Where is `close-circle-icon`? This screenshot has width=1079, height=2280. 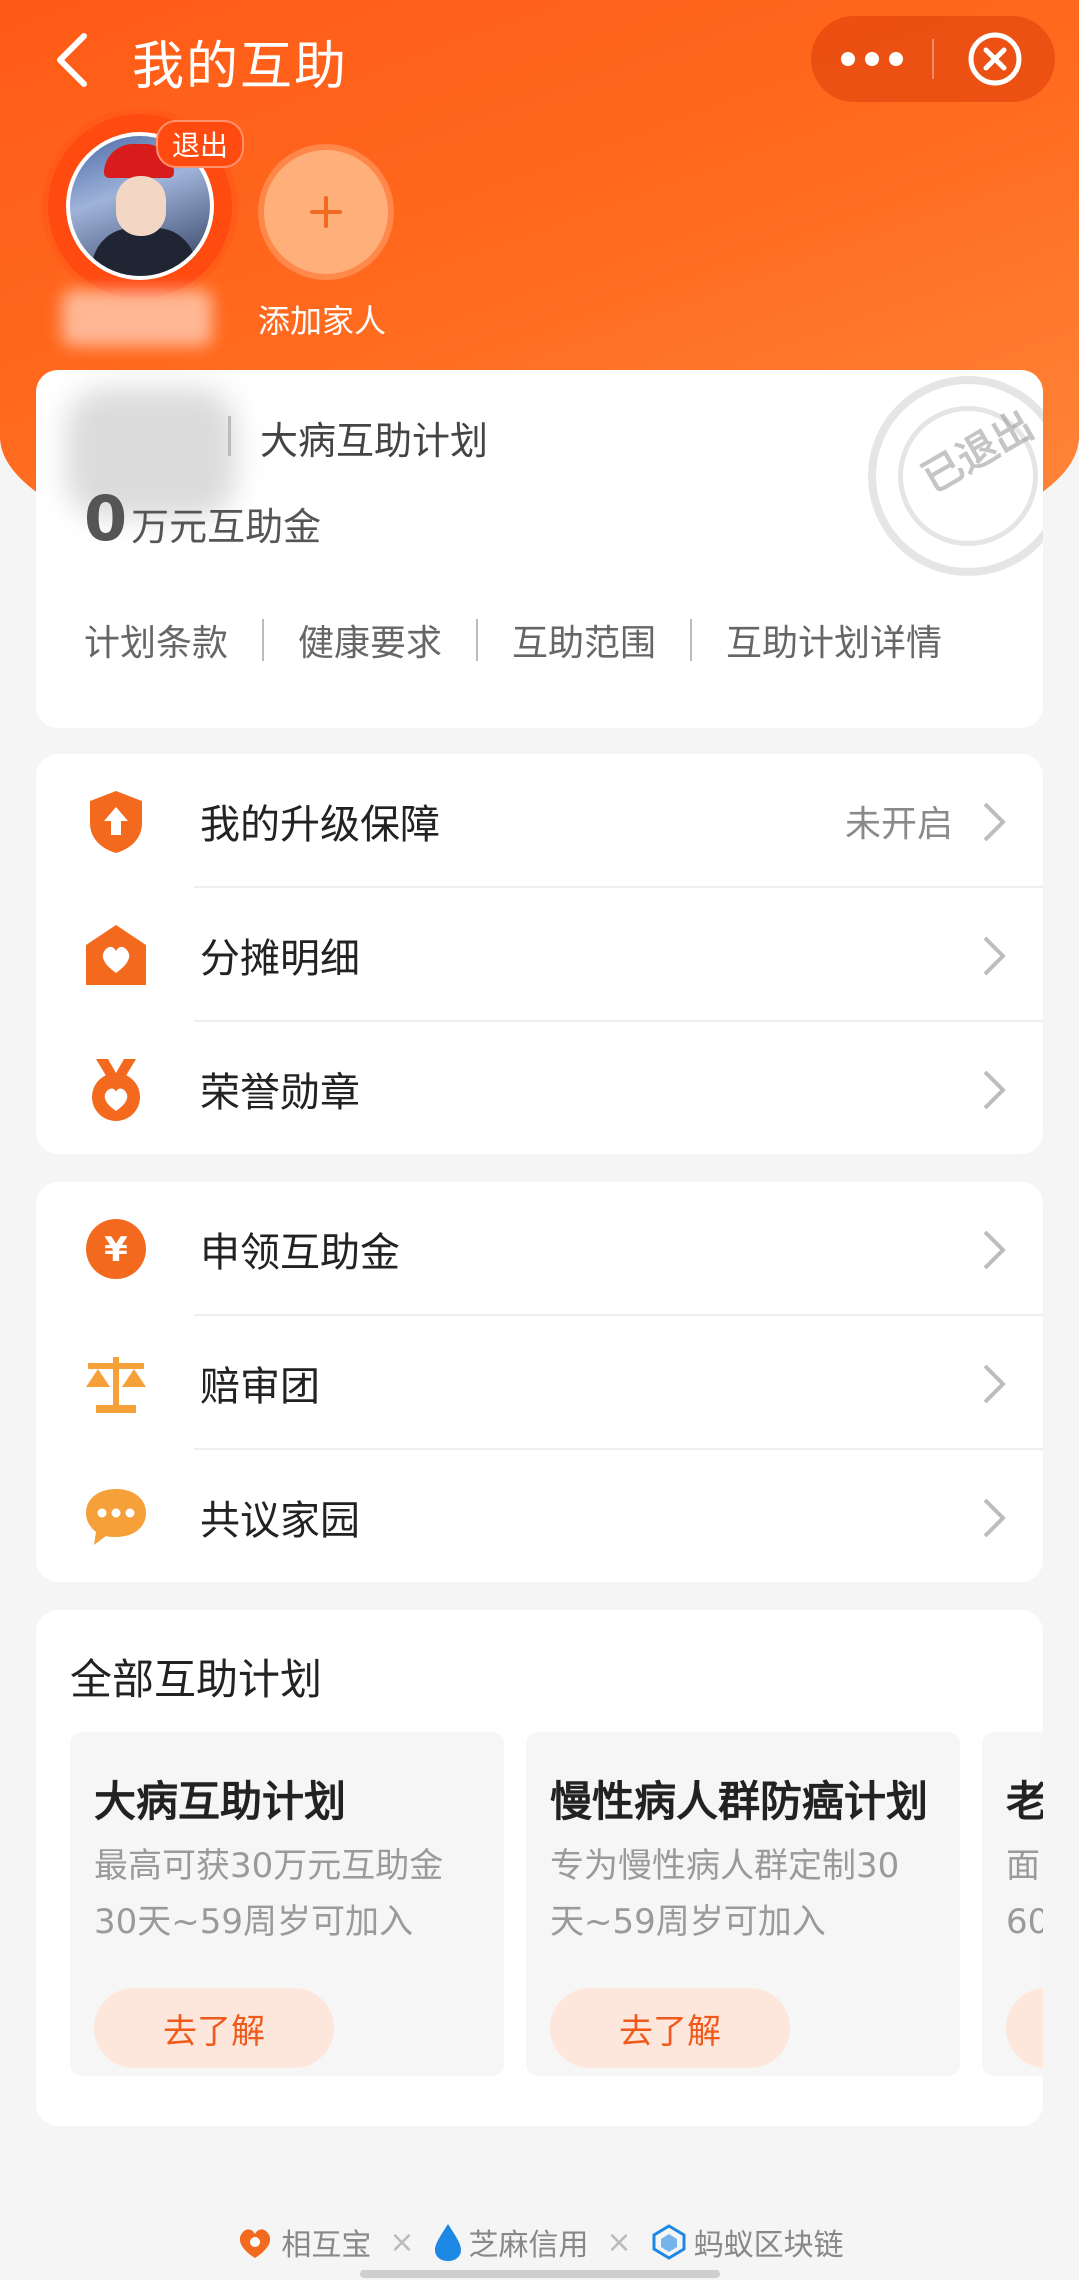
close-circle-icon is located at coordinates (994, 59).